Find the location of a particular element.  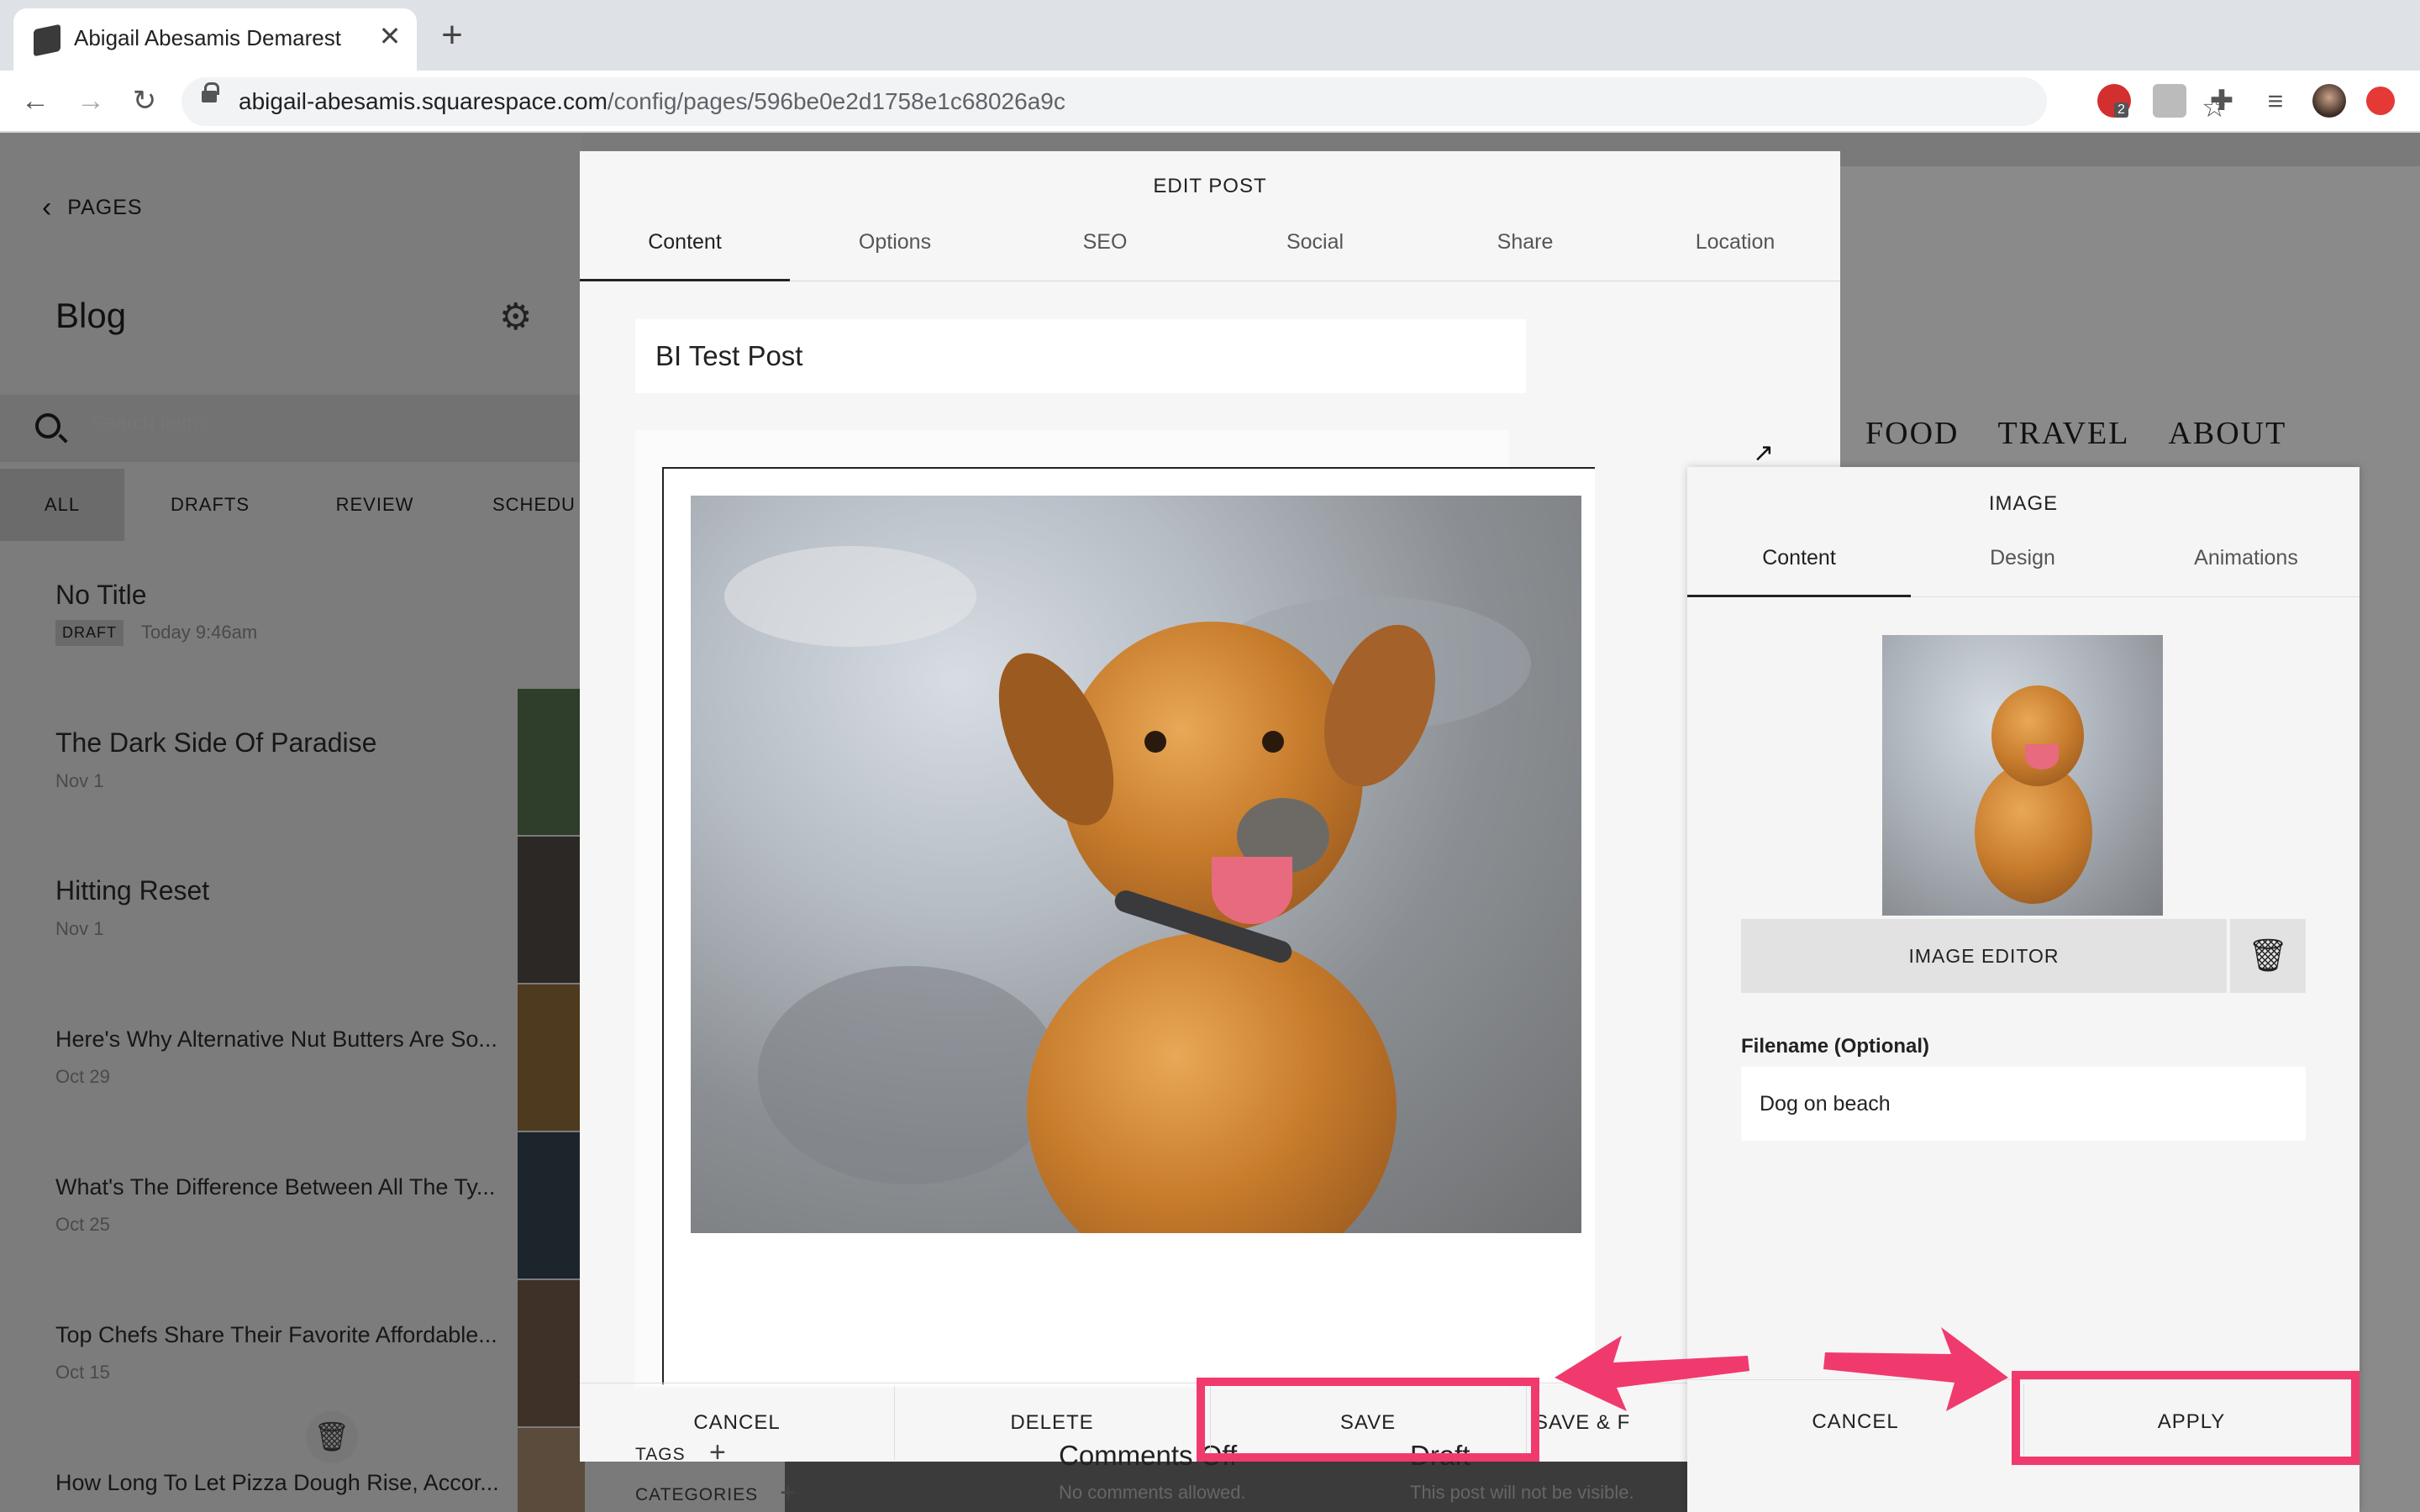

comments-description: No comments allowed. is located at coordinates (1152, 1492).